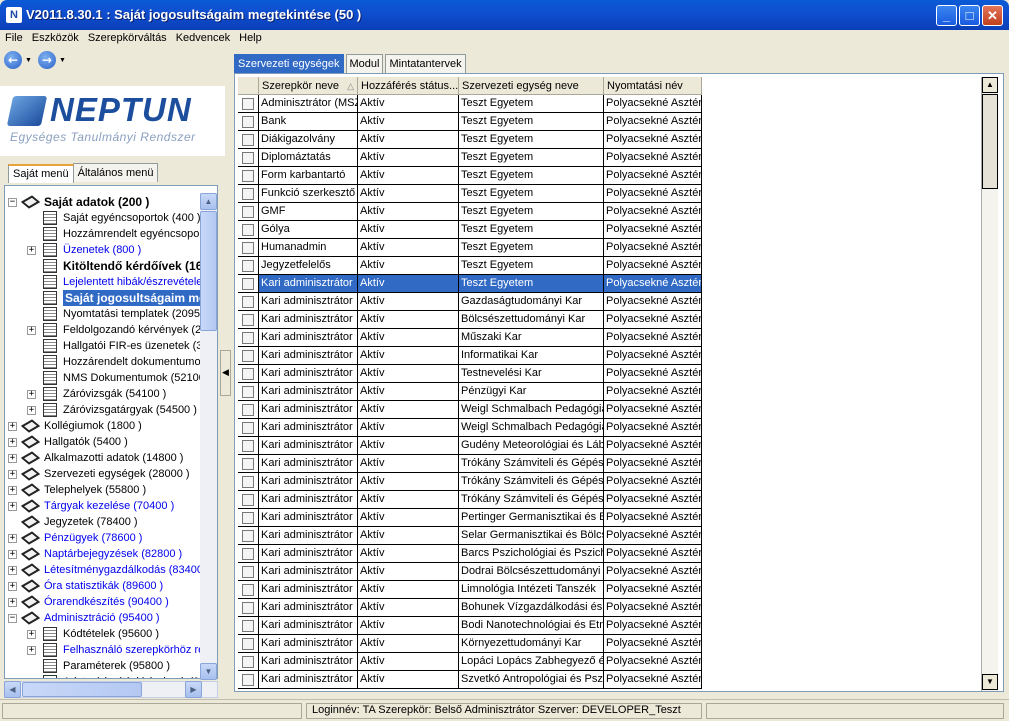 The width and height of the screenshot is (1009, 721). I want to click on maximize-button: □, so click(969, 15).